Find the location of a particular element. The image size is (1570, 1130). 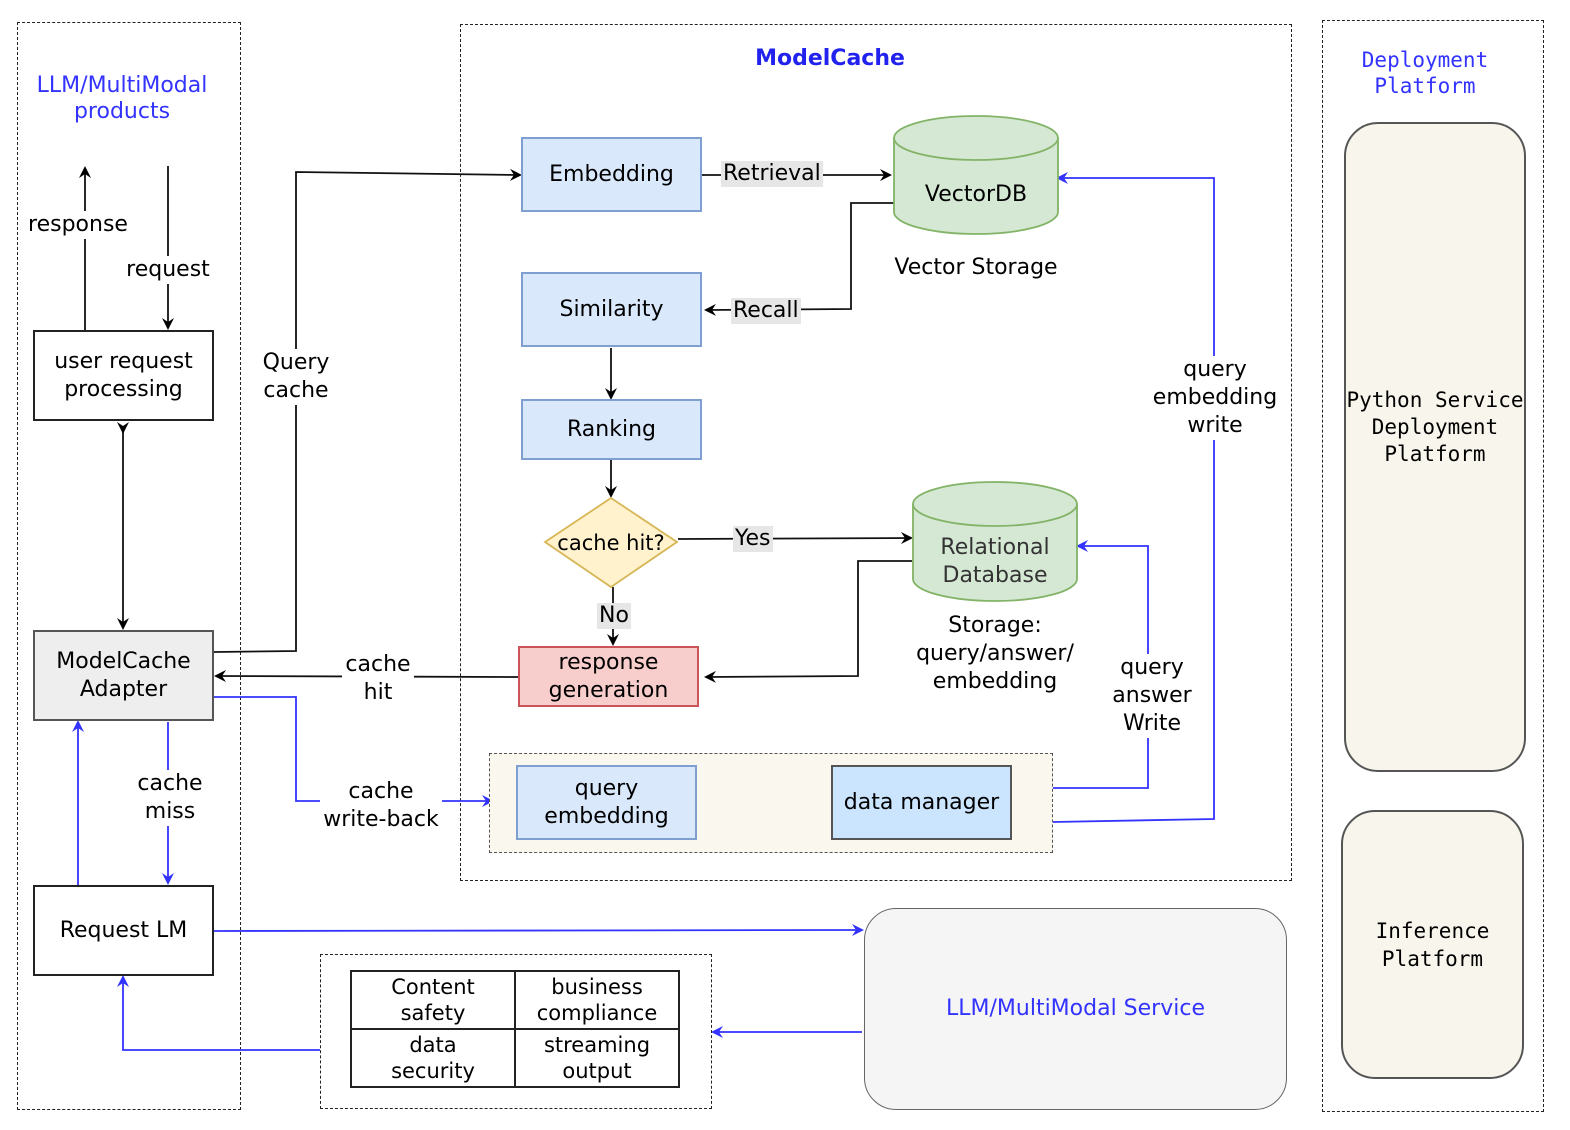

qaw-line3: Write is located at coordinates (1152, 723).